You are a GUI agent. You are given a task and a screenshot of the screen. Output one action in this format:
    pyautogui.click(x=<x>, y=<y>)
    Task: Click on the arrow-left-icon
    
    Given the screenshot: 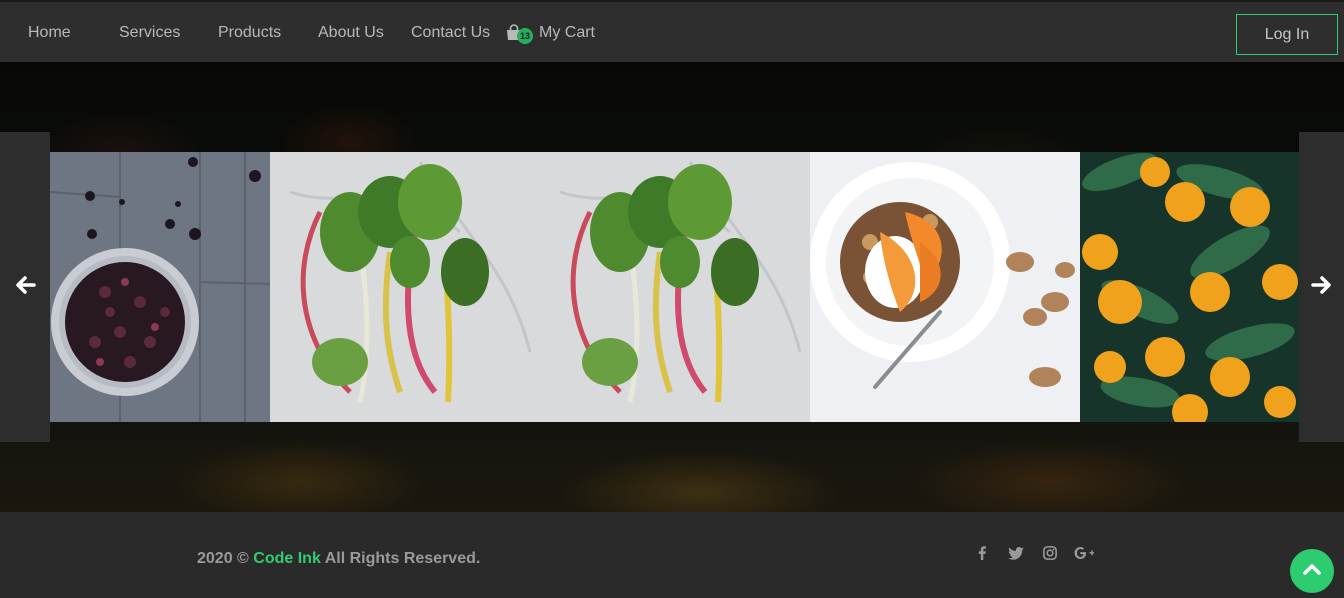 What is the action you would take?
    pyautogui.click(x=25, y=287)
    